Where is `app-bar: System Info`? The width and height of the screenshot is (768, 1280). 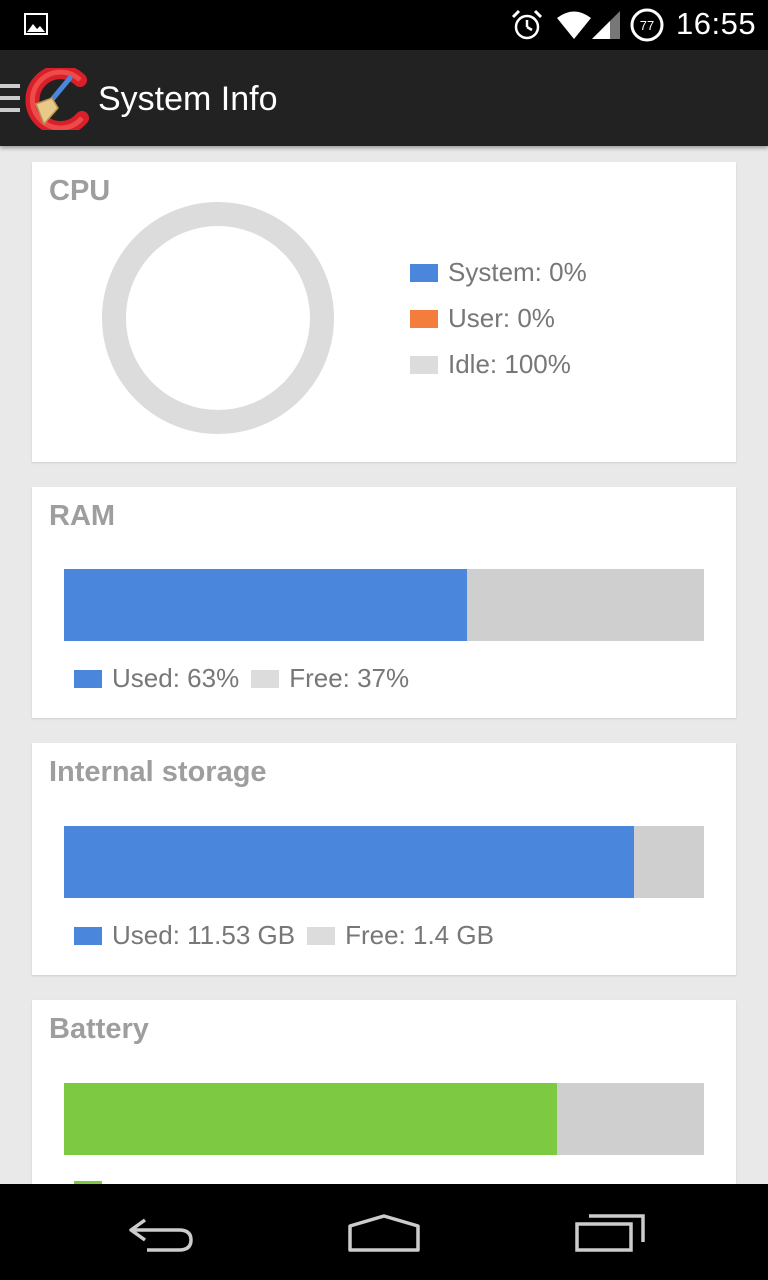
app-bar: System Info is located at coordinates (384, 98).